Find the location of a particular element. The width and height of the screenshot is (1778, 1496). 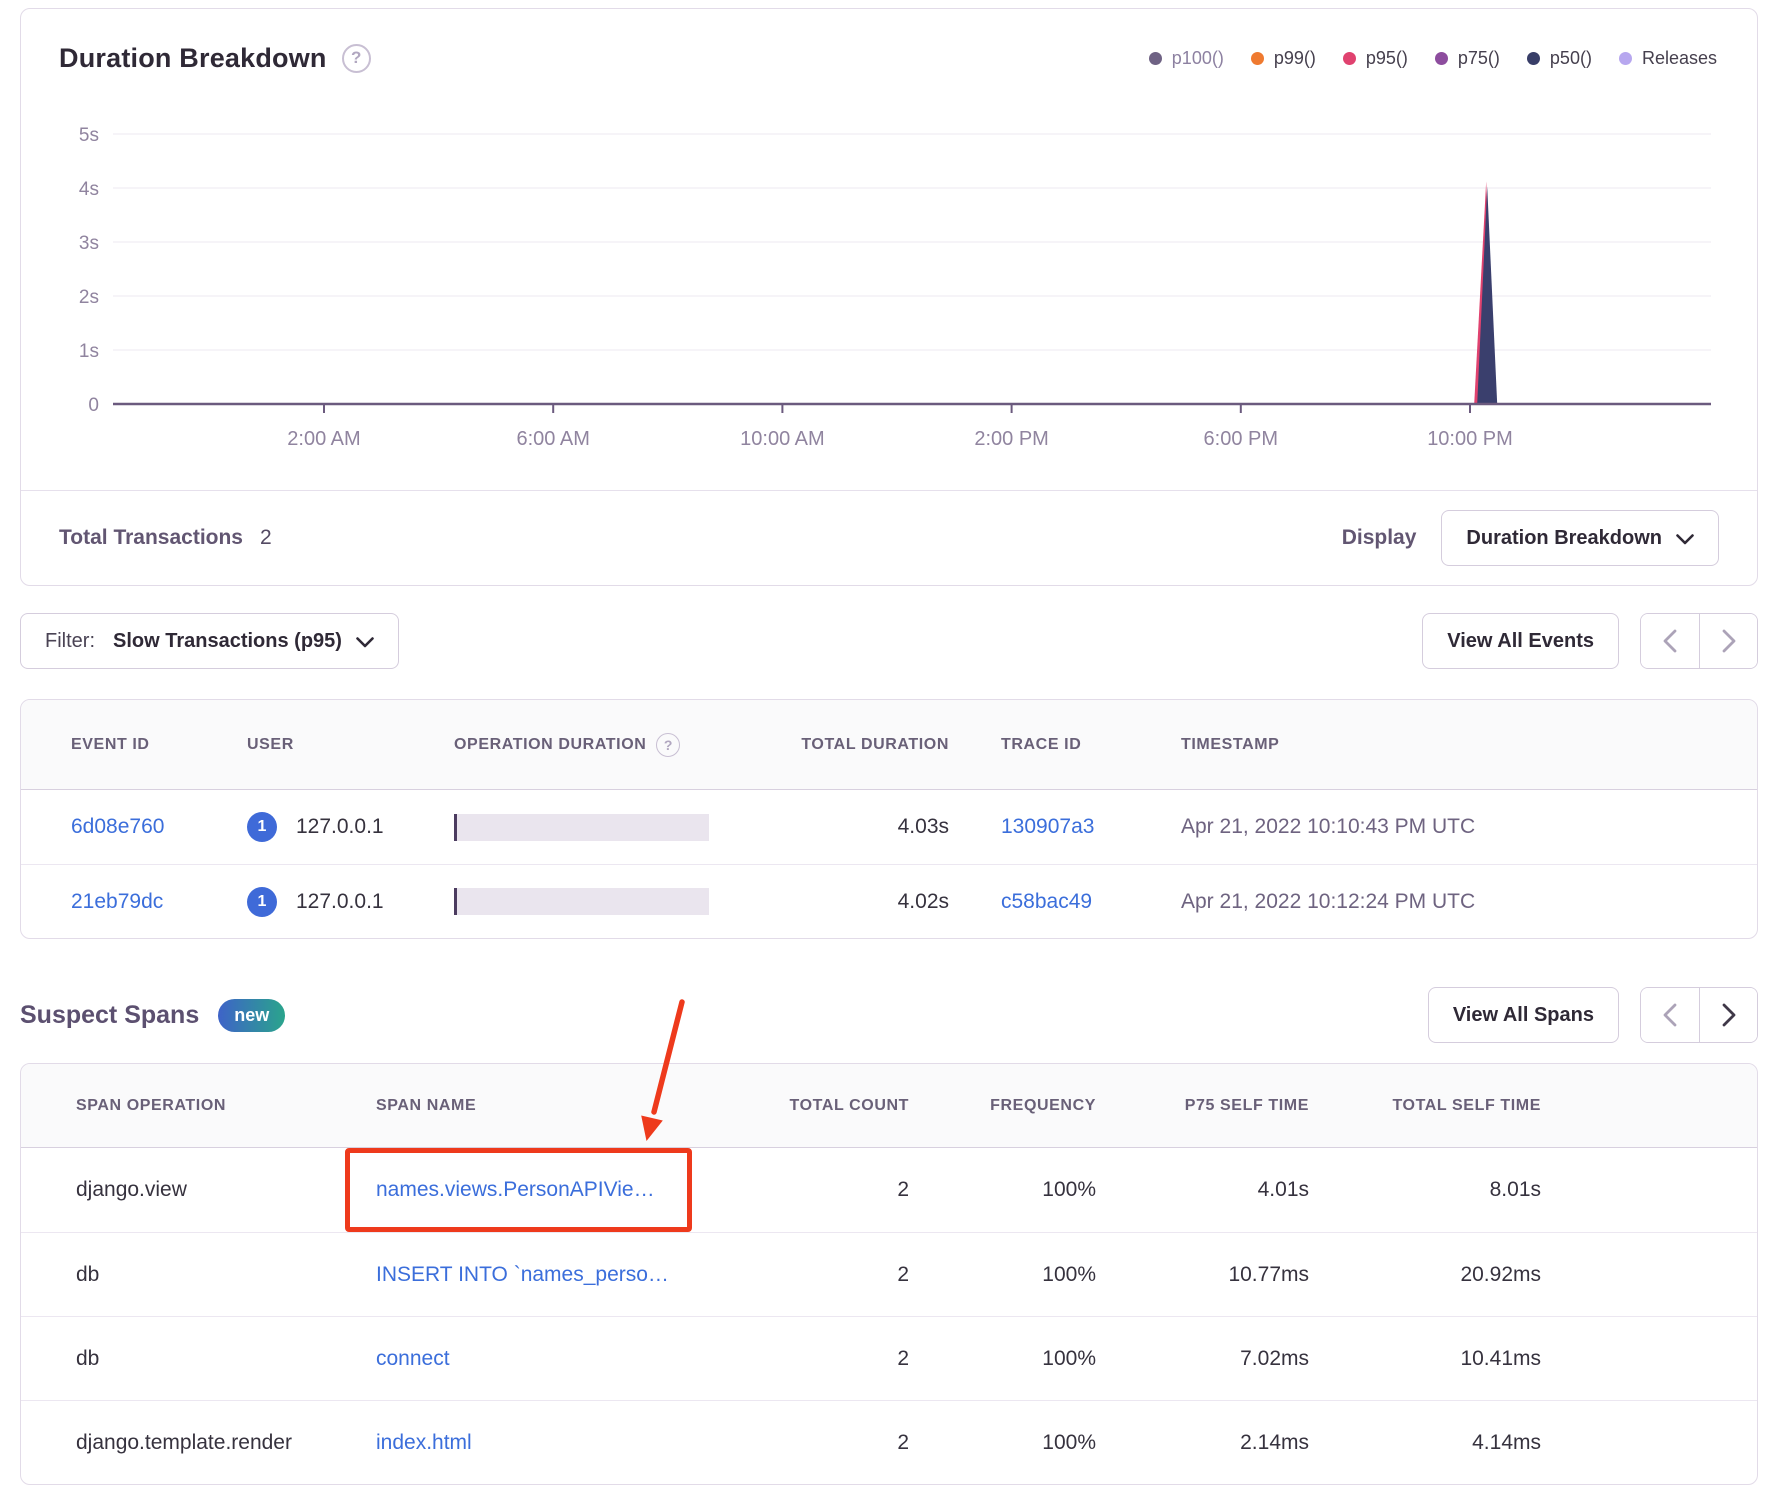

filter-value: Slow Transactions (p95) is located at coordinates (227, 640).